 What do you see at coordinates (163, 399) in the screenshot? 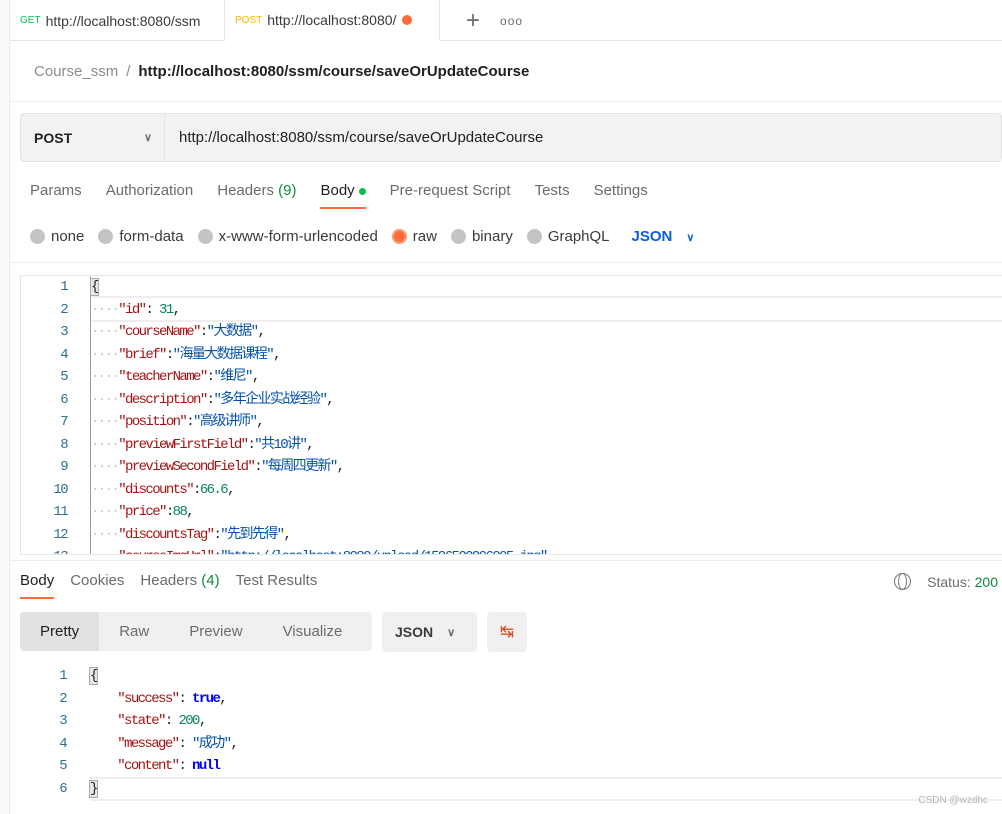
I see `json-key: "description"` at bounding box center [163, 399].